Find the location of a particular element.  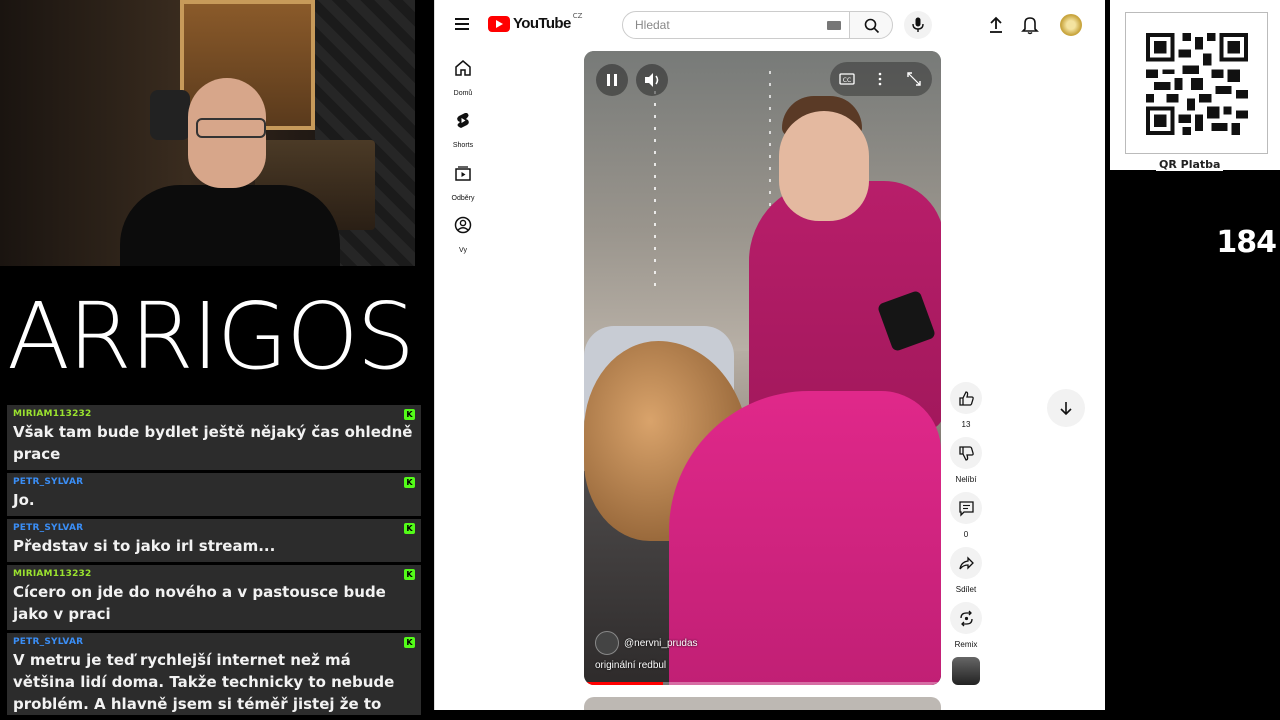

channel-avatar is located at coordinates (607, 643).